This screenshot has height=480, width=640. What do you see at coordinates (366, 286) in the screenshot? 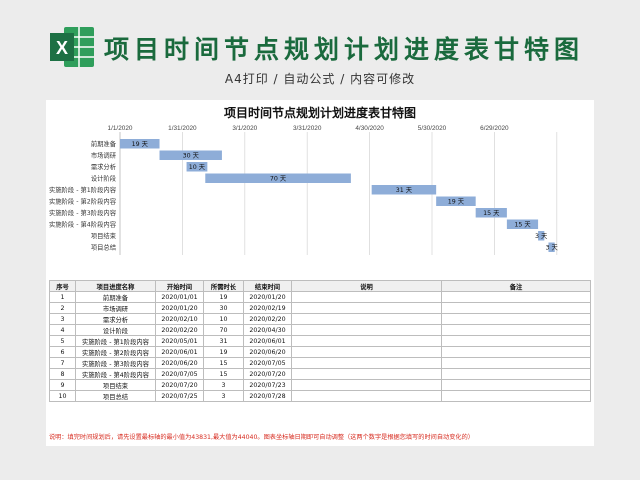
I see `column-header: 说明` at bounding box center [366, 286].